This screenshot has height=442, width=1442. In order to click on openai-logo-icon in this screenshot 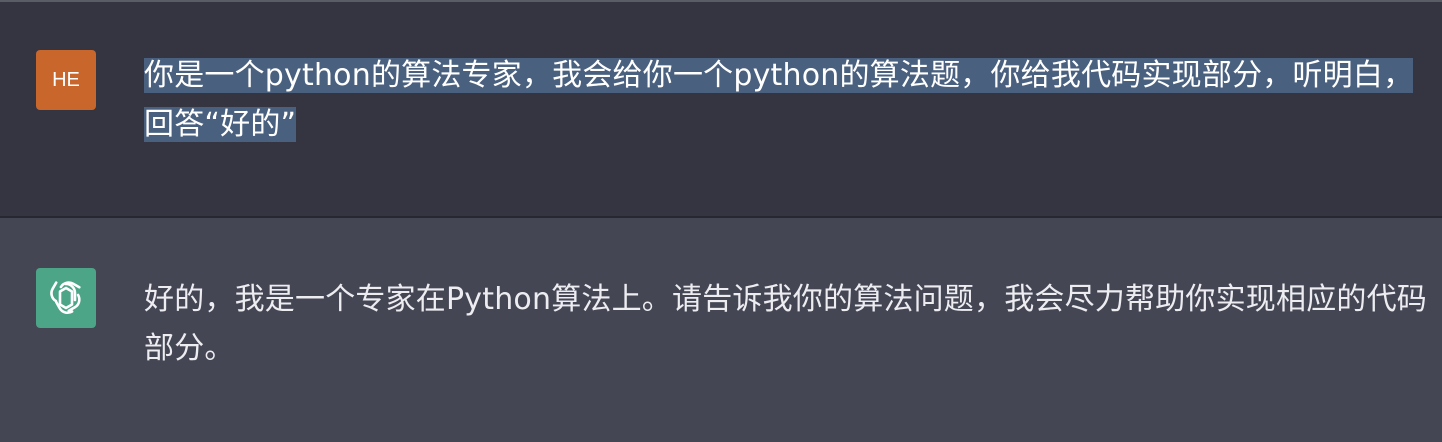, I will do `click(66, 298)`.